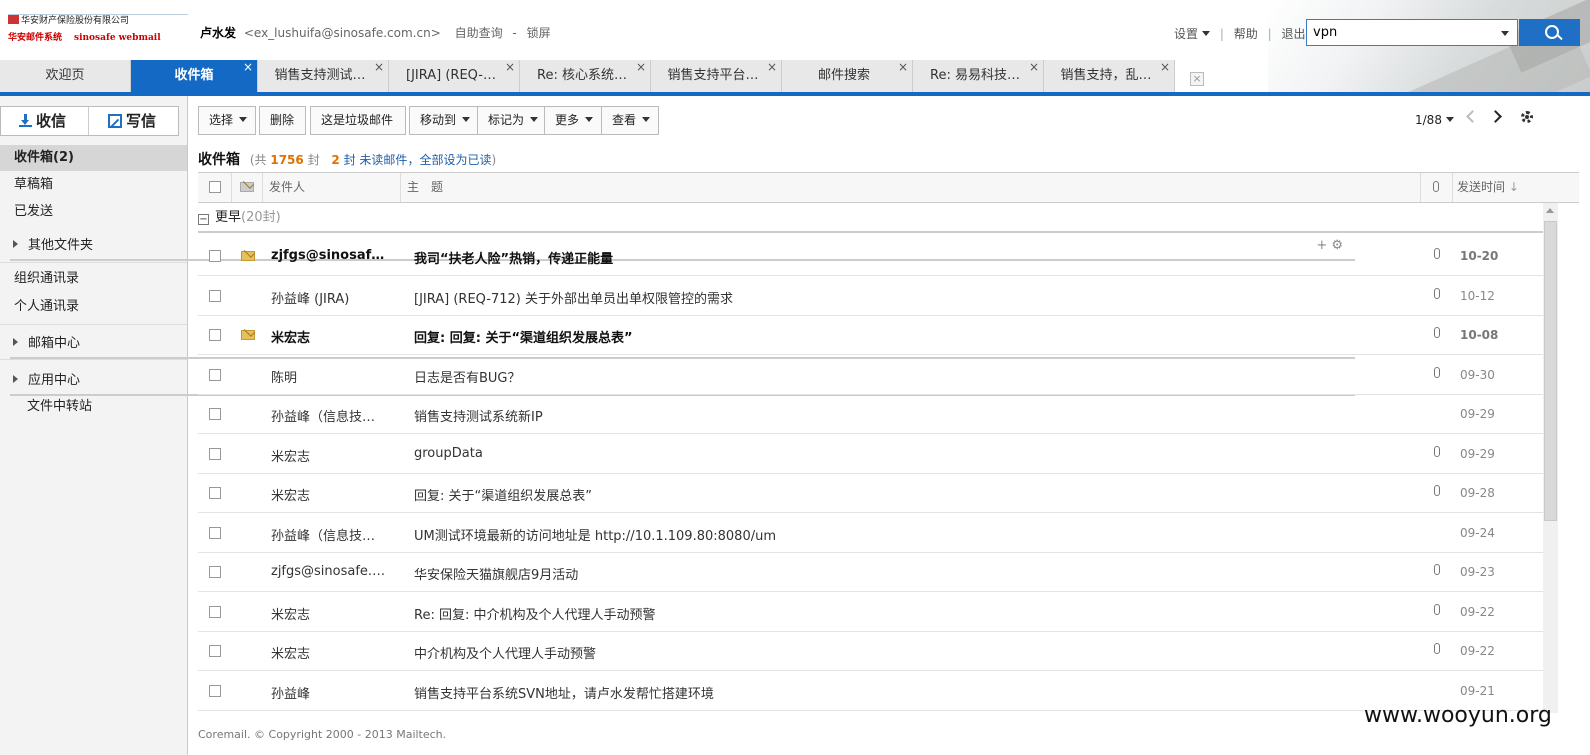 The width and height of the screenshot is (1590, 755). Describe the element at coordinates (454, 76) in the screenshot. I see `tab-email-2: [JIRA] (REQ-… ×` at that location.